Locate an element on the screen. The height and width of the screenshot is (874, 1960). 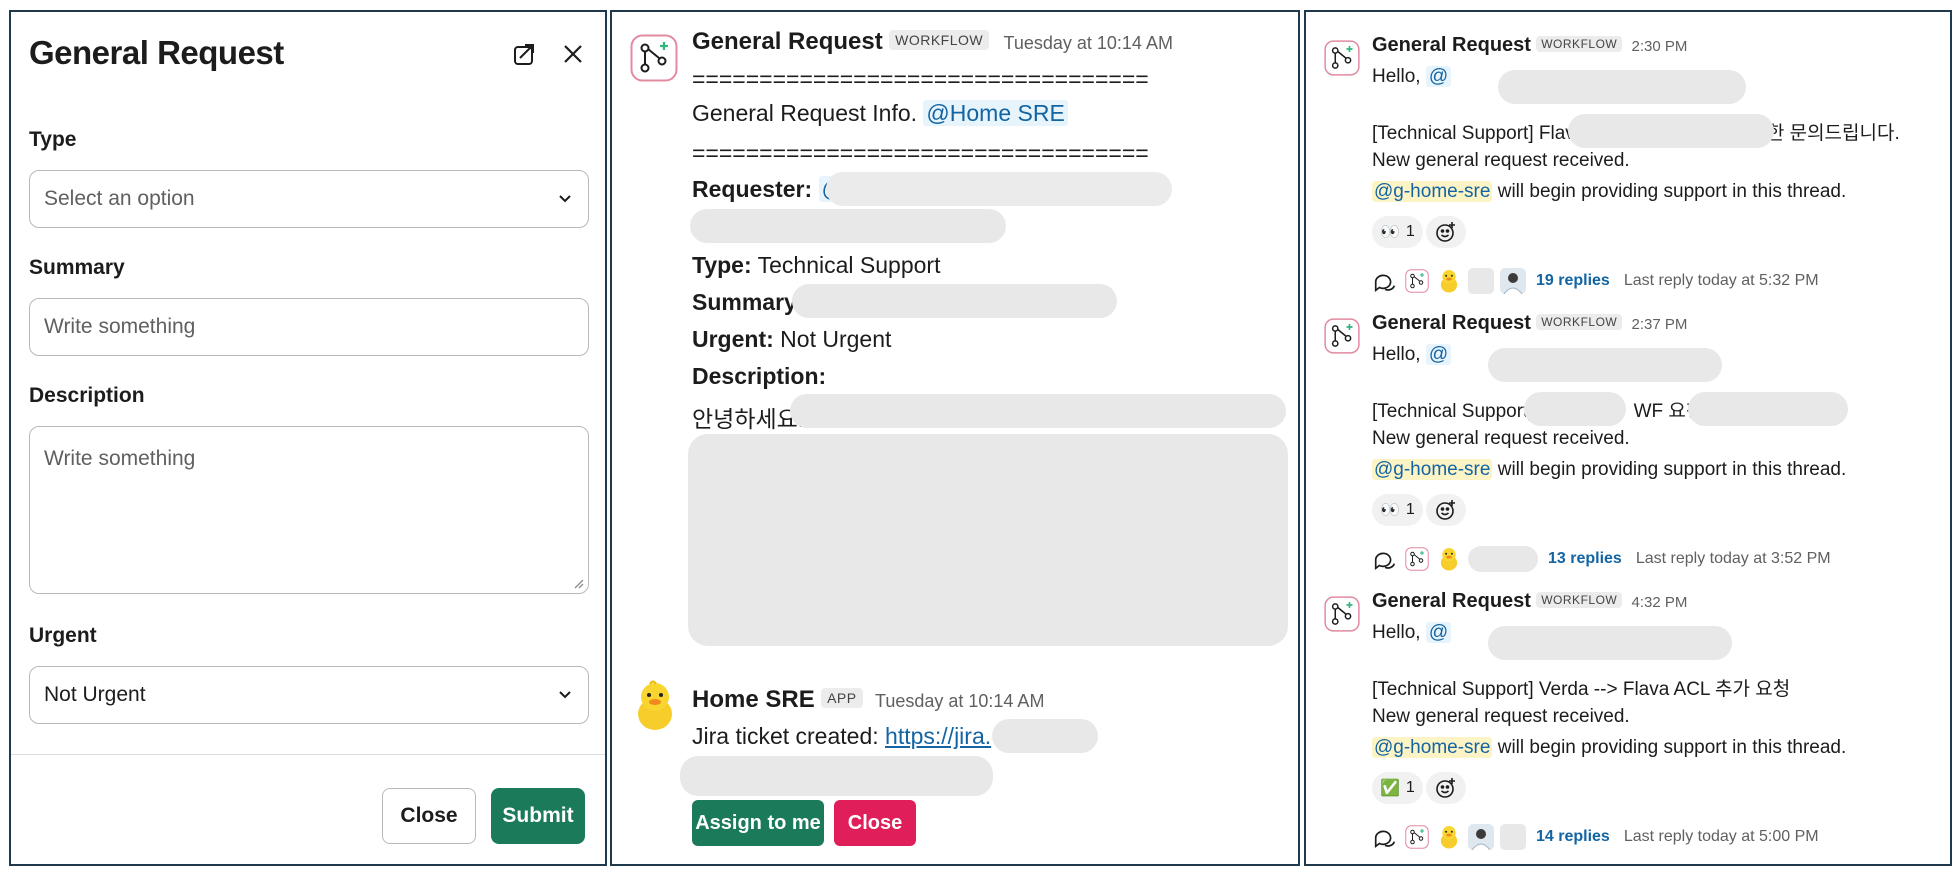
type-select: Select an option is located at coordinates (309, 199).